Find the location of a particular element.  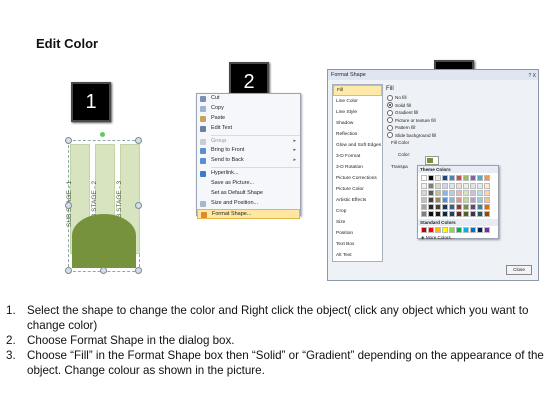

category-item: Alt Text is located at coordinates (357, 255).